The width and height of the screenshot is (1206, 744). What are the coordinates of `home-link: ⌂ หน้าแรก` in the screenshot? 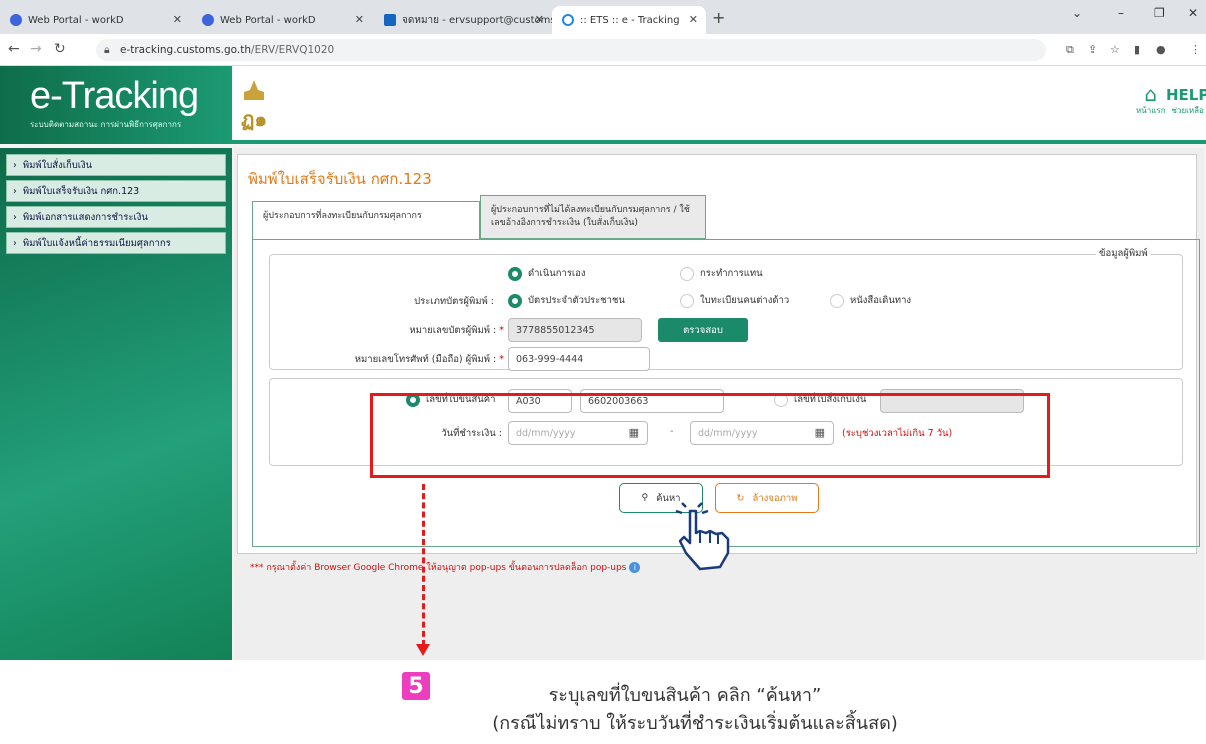 It's located at (1151, 100).